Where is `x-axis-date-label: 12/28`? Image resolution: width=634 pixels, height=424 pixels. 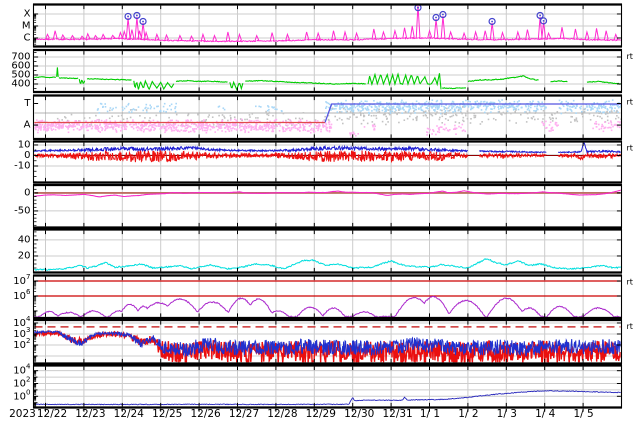
x-axis-date-label: 12/28 is located at coordinates (282, 414).